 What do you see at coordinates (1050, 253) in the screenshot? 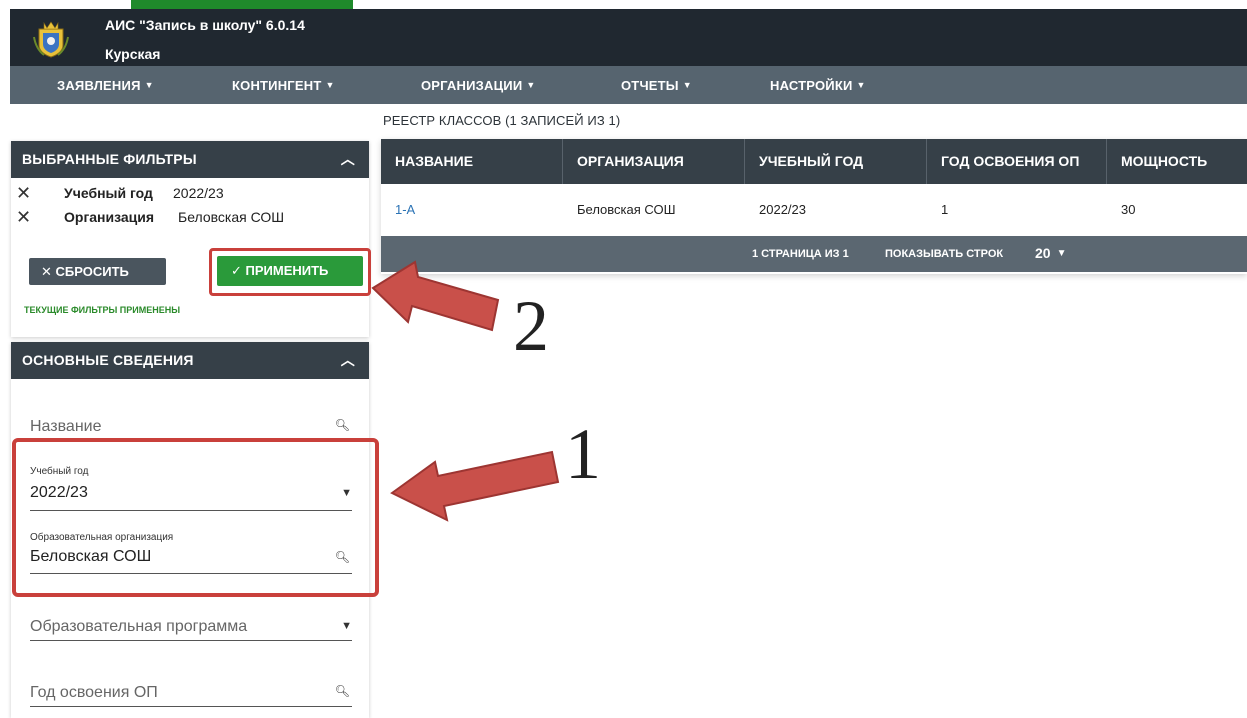
I see `rows-per-page-select: 20 ▼` at bounding box center [1050, 253].